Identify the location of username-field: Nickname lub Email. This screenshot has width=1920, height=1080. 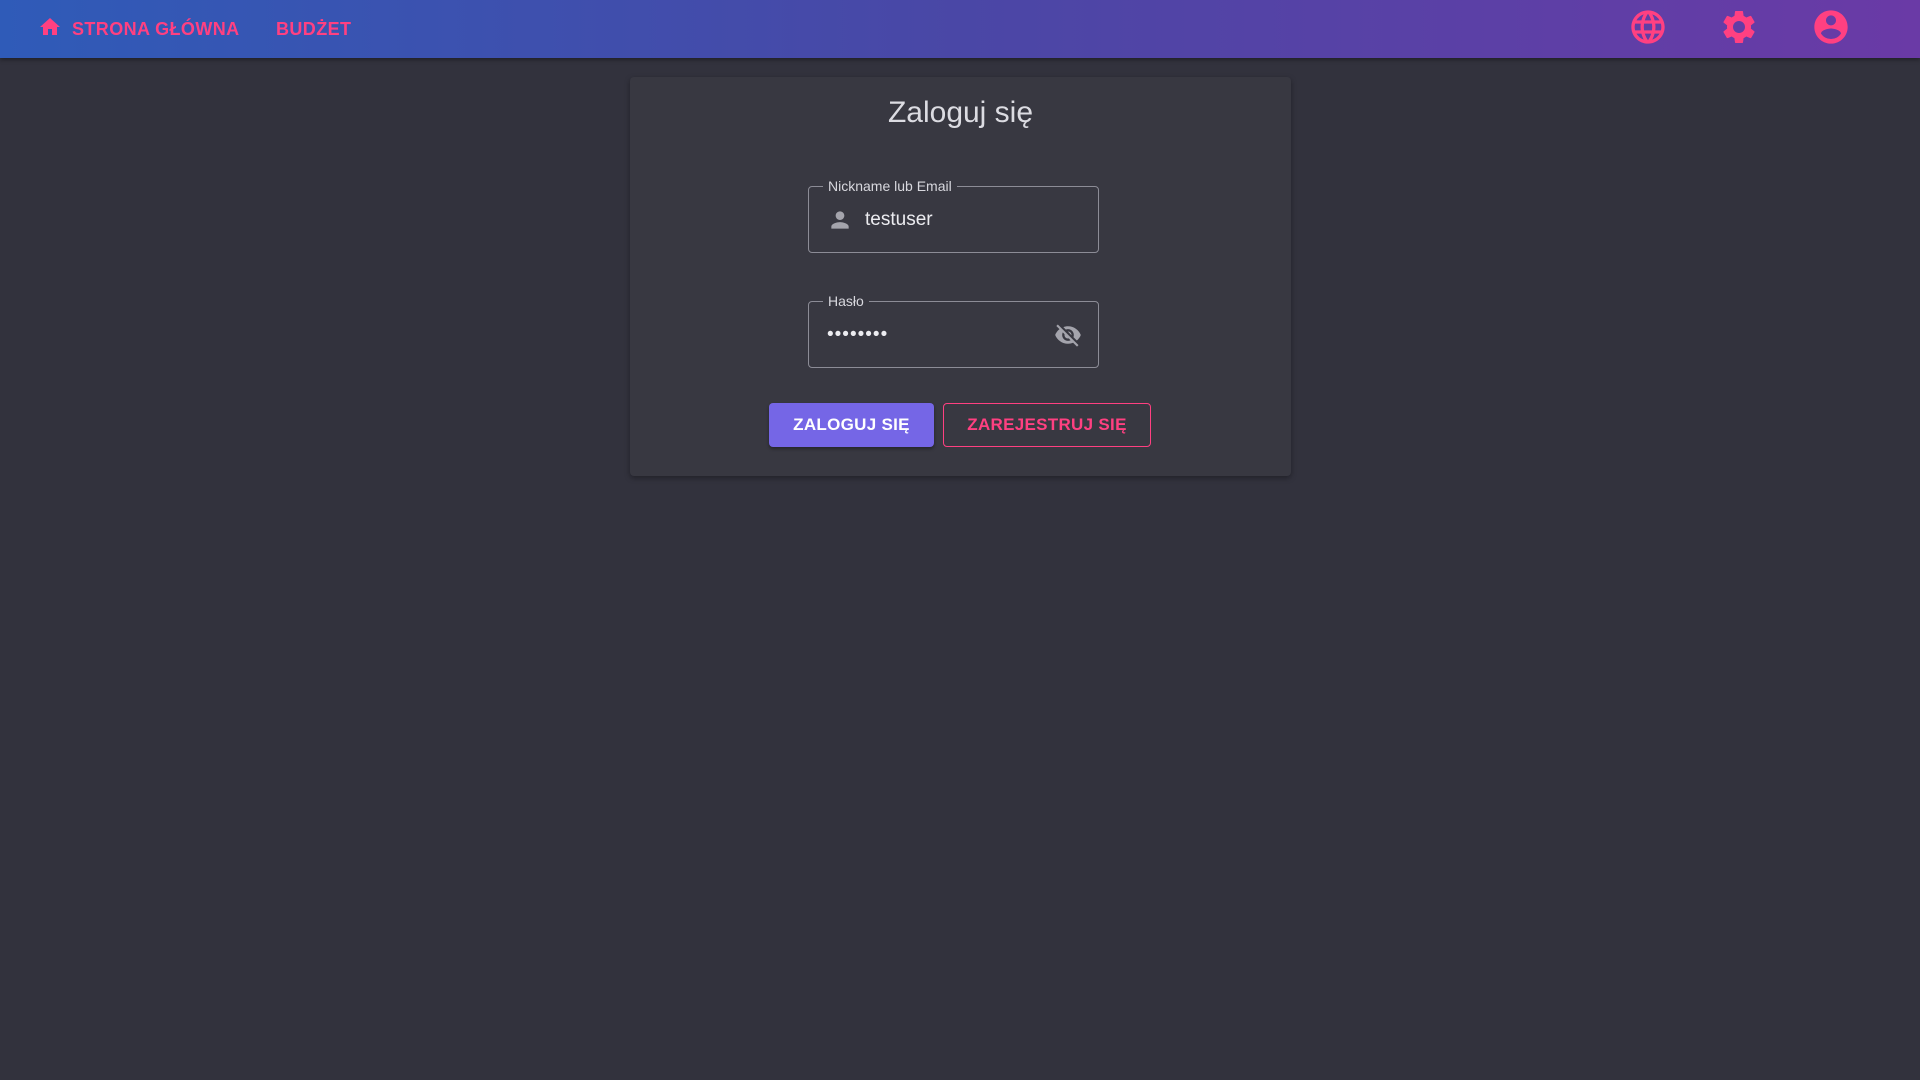
(953, 215).